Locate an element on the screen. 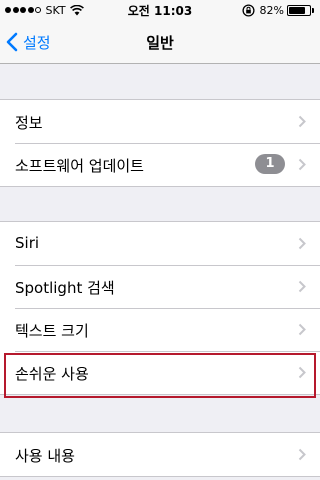 The image size is (320, 480). battery-percent: 82% is located at coordinates (271, 10).